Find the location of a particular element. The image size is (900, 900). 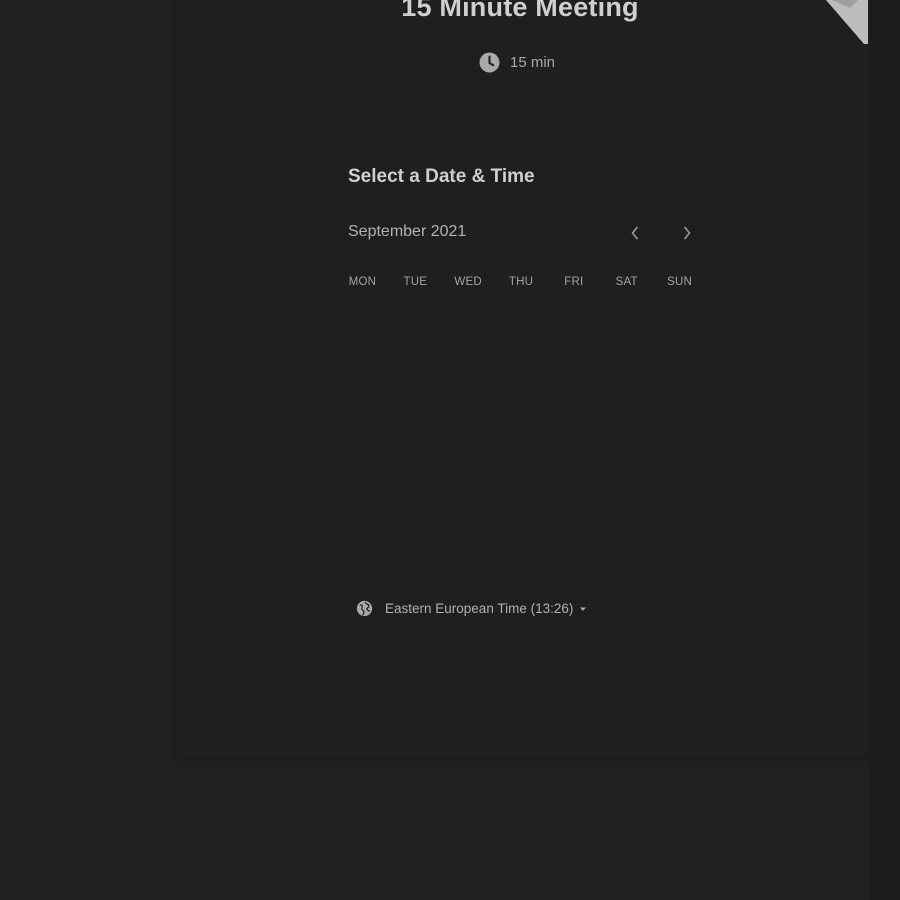

weekday-fri: FRI is located at coordinates (574, 282).